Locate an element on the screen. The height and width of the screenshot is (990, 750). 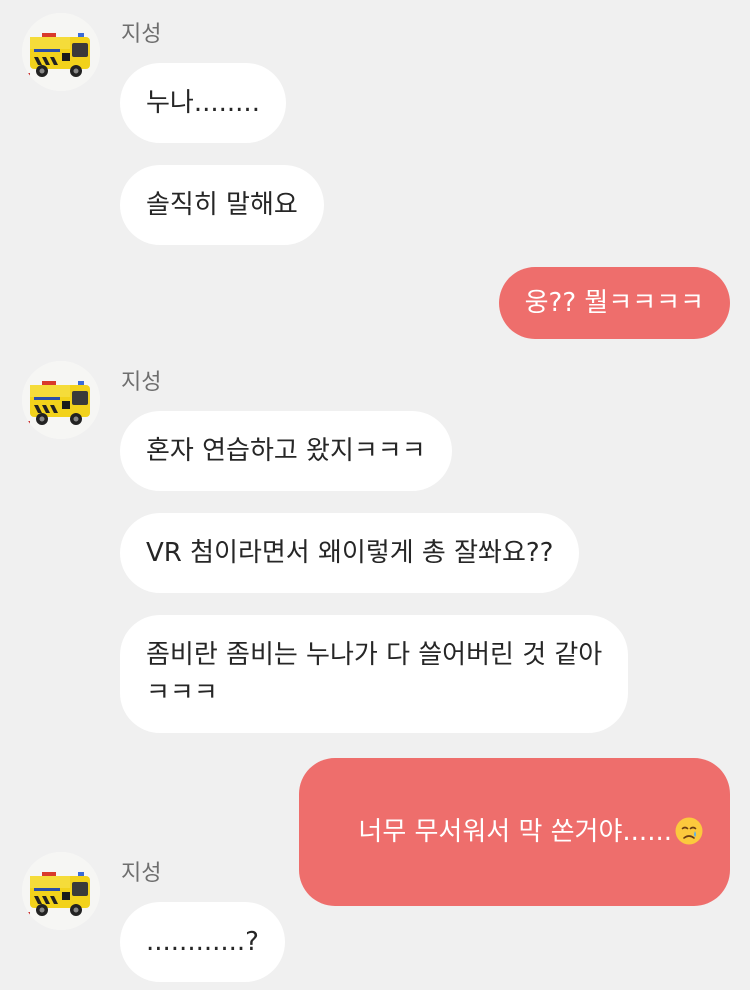
outgoing-message: 웅?? 뭘ㅋㅋㅋㅋ is located at coordinates (614, 303).